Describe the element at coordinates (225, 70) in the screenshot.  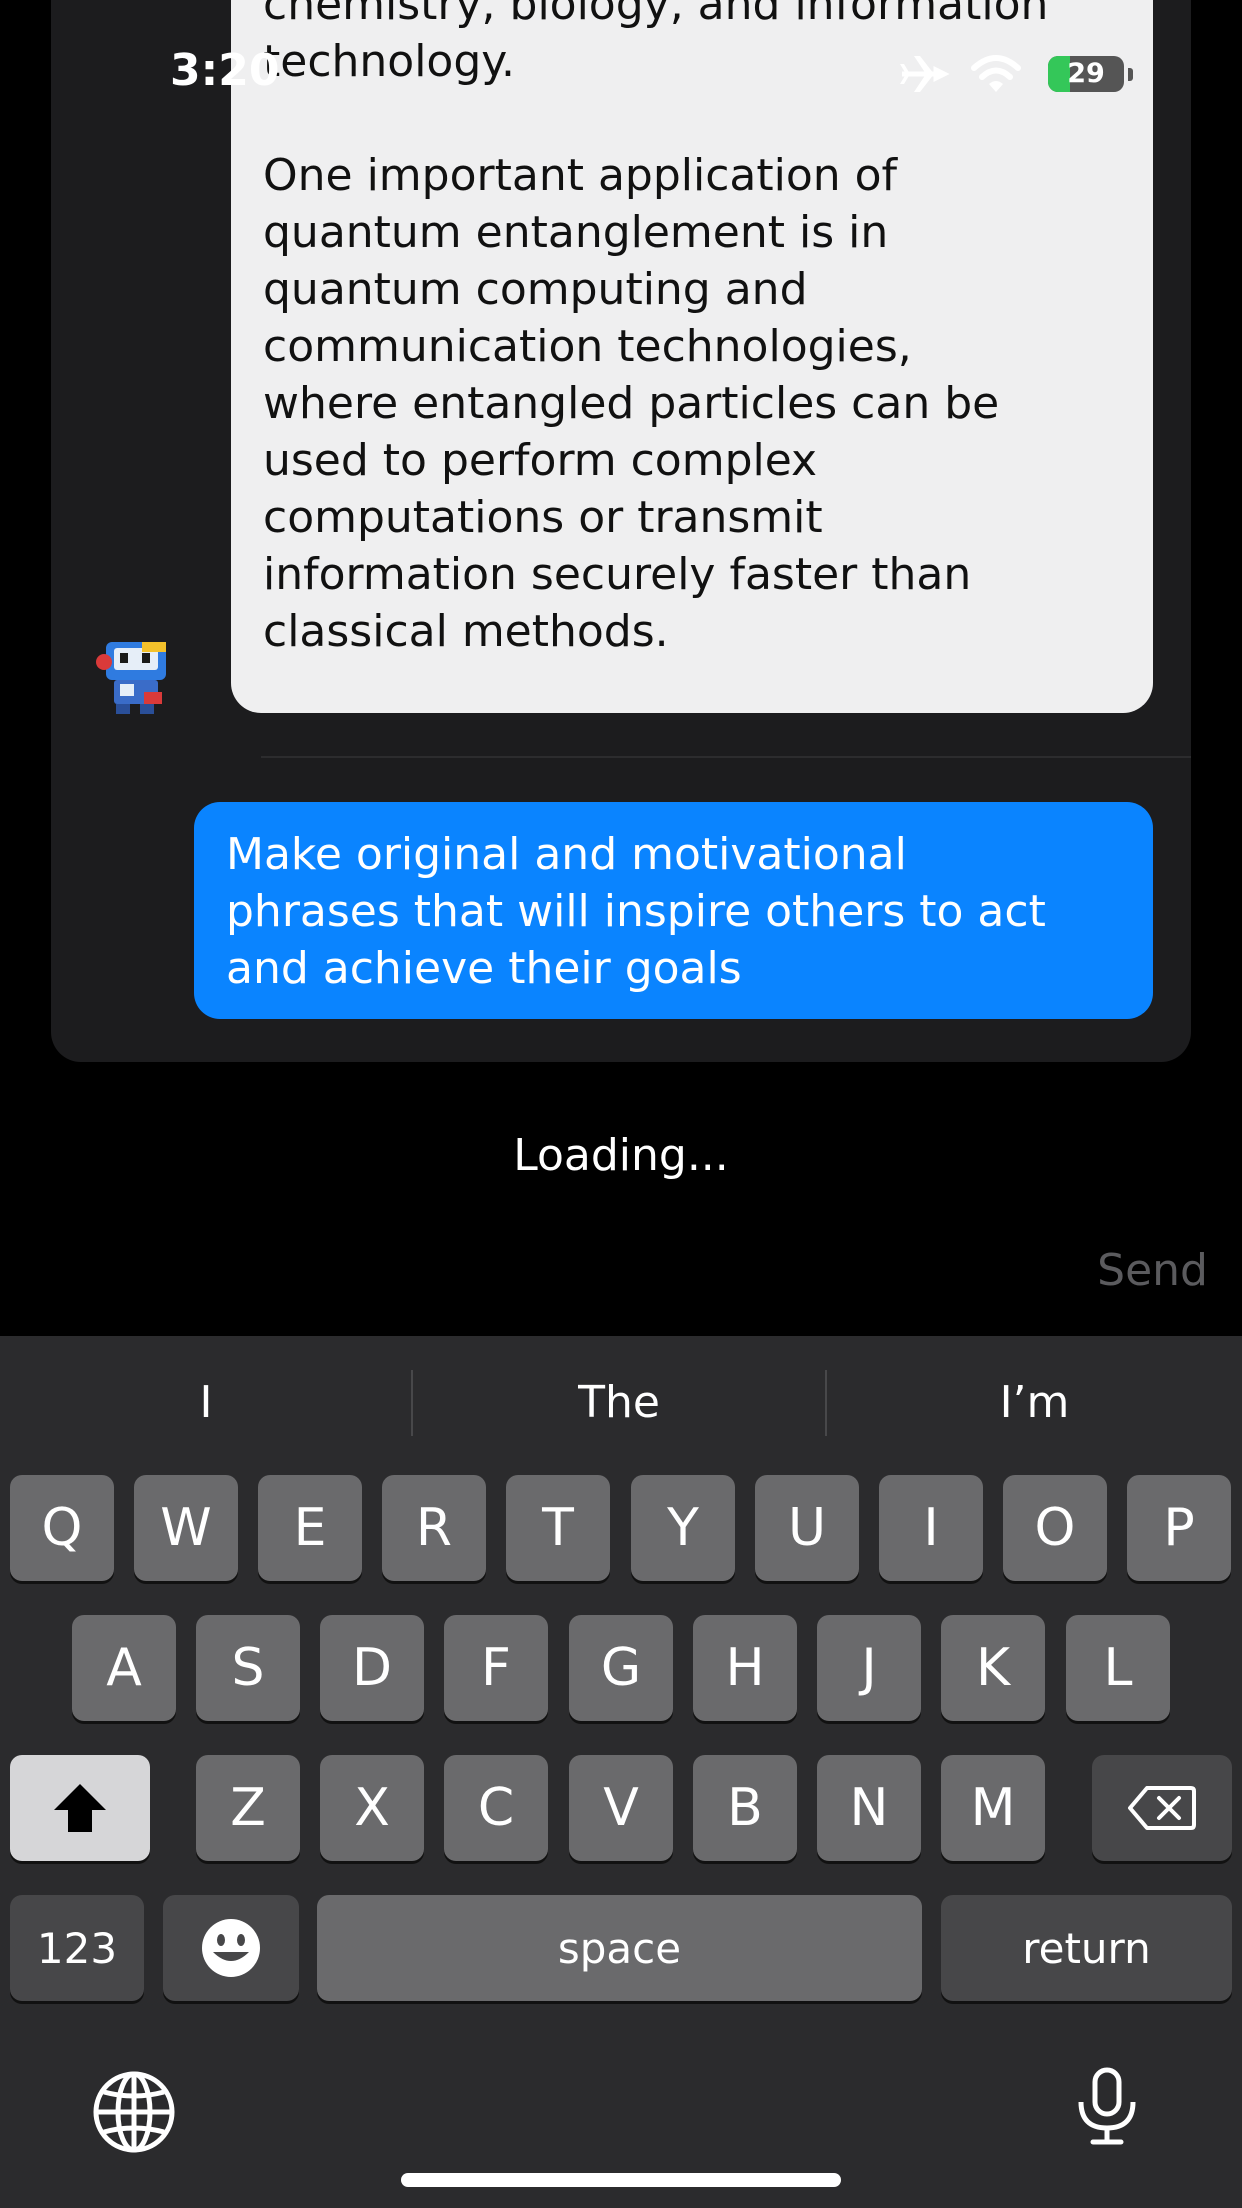
I see `status-time: 3:20` at that location.